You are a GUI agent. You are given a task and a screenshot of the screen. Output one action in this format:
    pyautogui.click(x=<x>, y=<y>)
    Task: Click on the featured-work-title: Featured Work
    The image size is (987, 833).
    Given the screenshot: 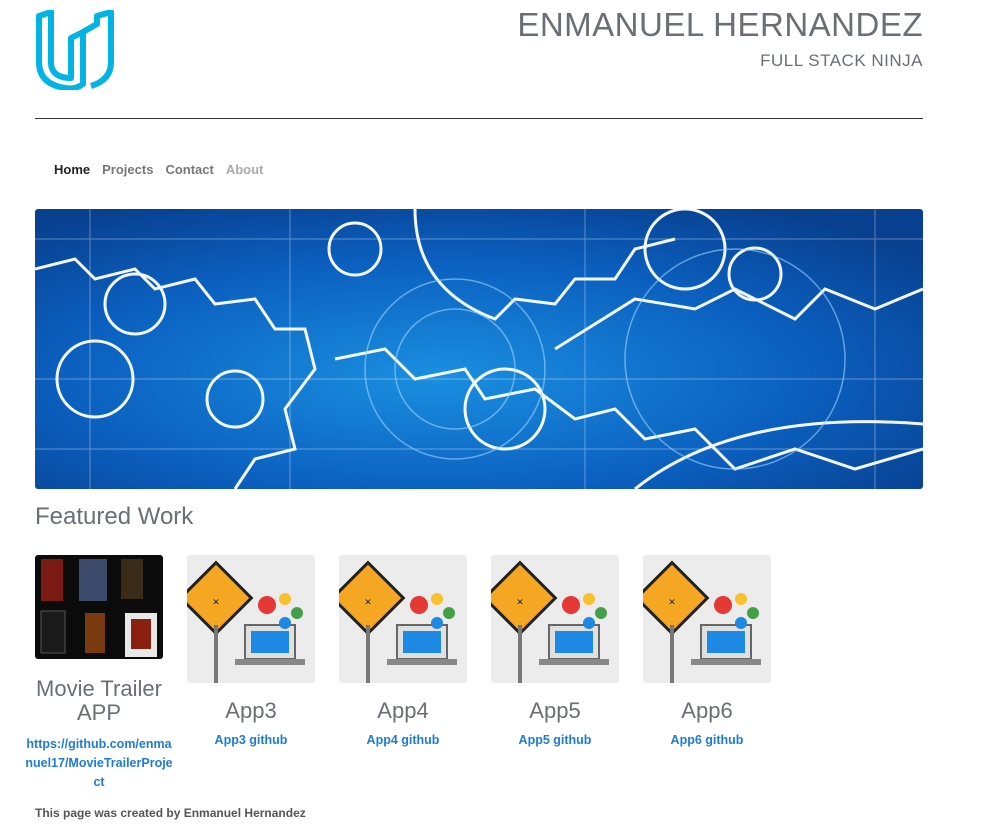 What is the action you would take?
    pyautogui.click(x=114, y=516)
    